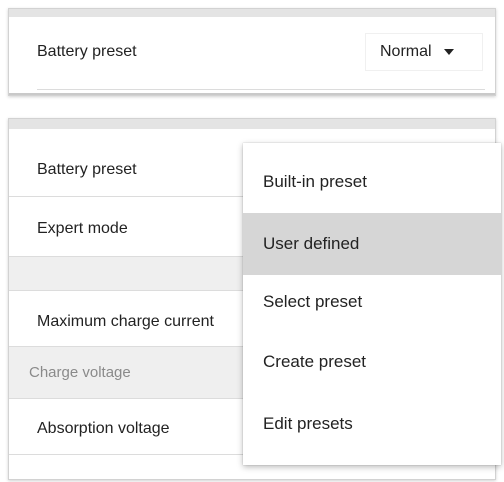 This screenshot has height=482, width=504. Describe the element at coordinates (261, 89) in the screenshot. I see `row-divider` at that location.